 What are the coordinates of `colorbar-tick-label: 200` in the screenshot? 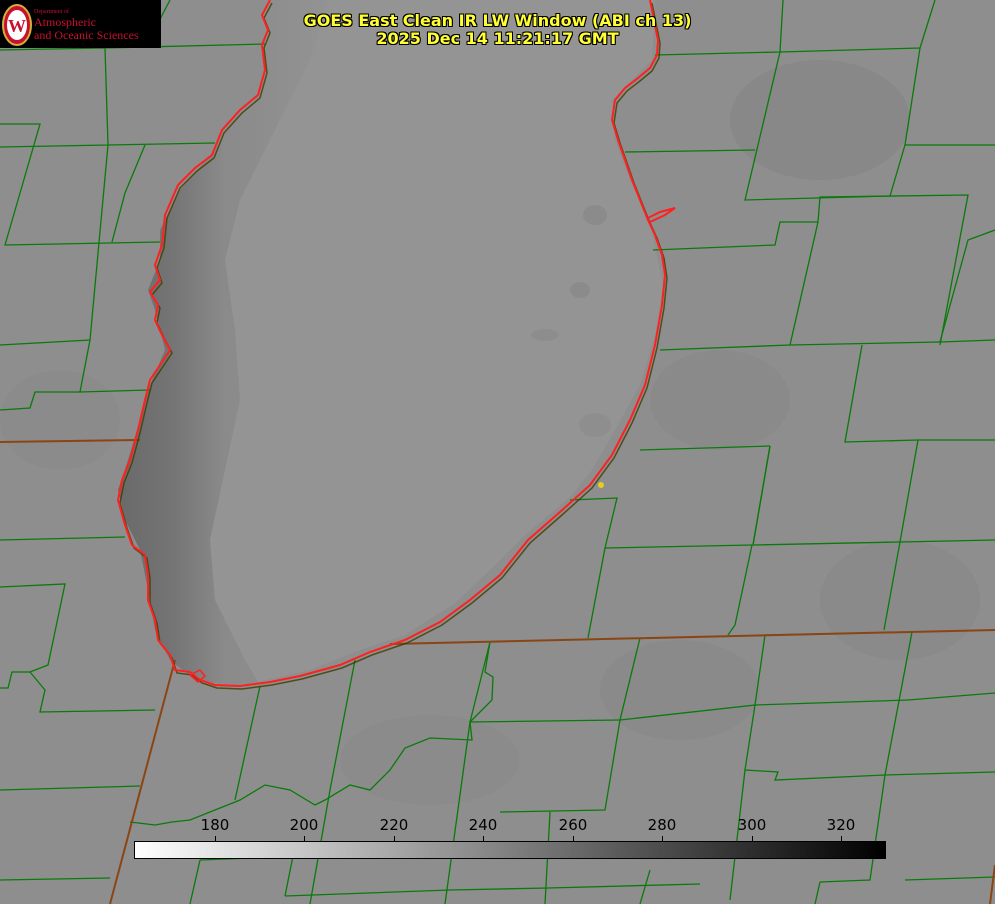 It's located at (304, 825).